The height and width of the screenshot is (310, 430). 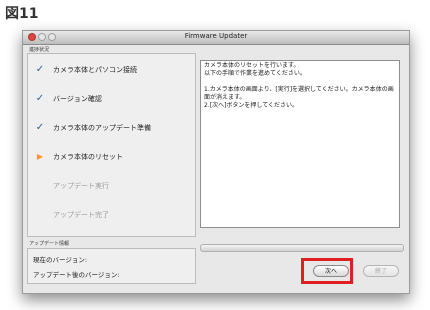 I want to click on window-title: Firmware Updater, so click(x=216, y=36).